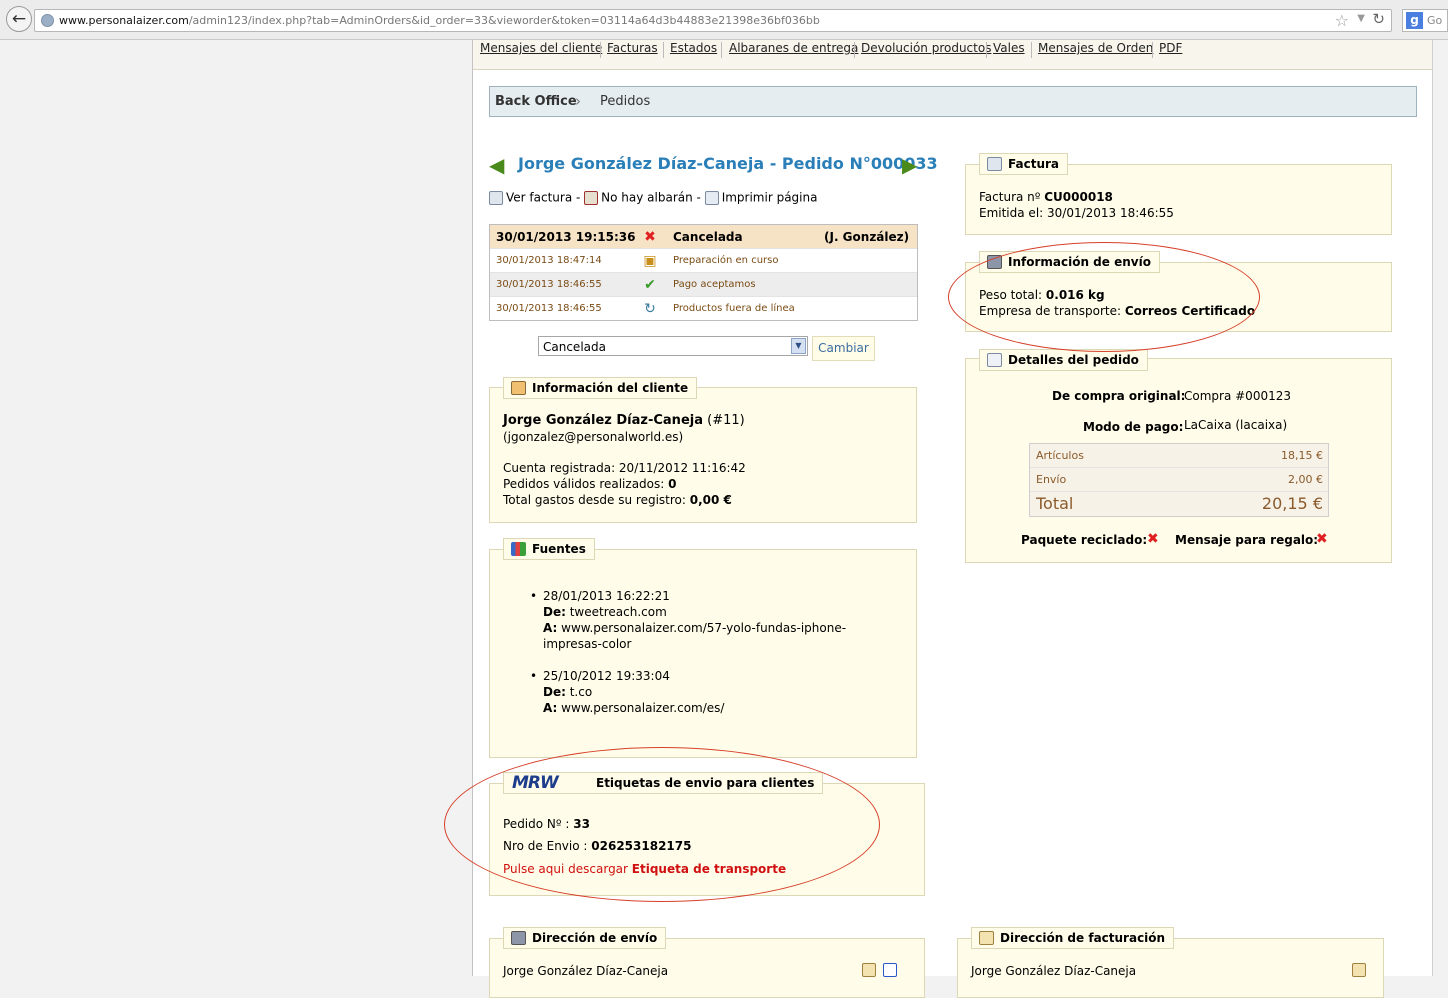  What do you see at coordinates (1179, 504) in the screenshot?
I see `table-row: Total 20,15 €` at bounding box center [1179, 504].